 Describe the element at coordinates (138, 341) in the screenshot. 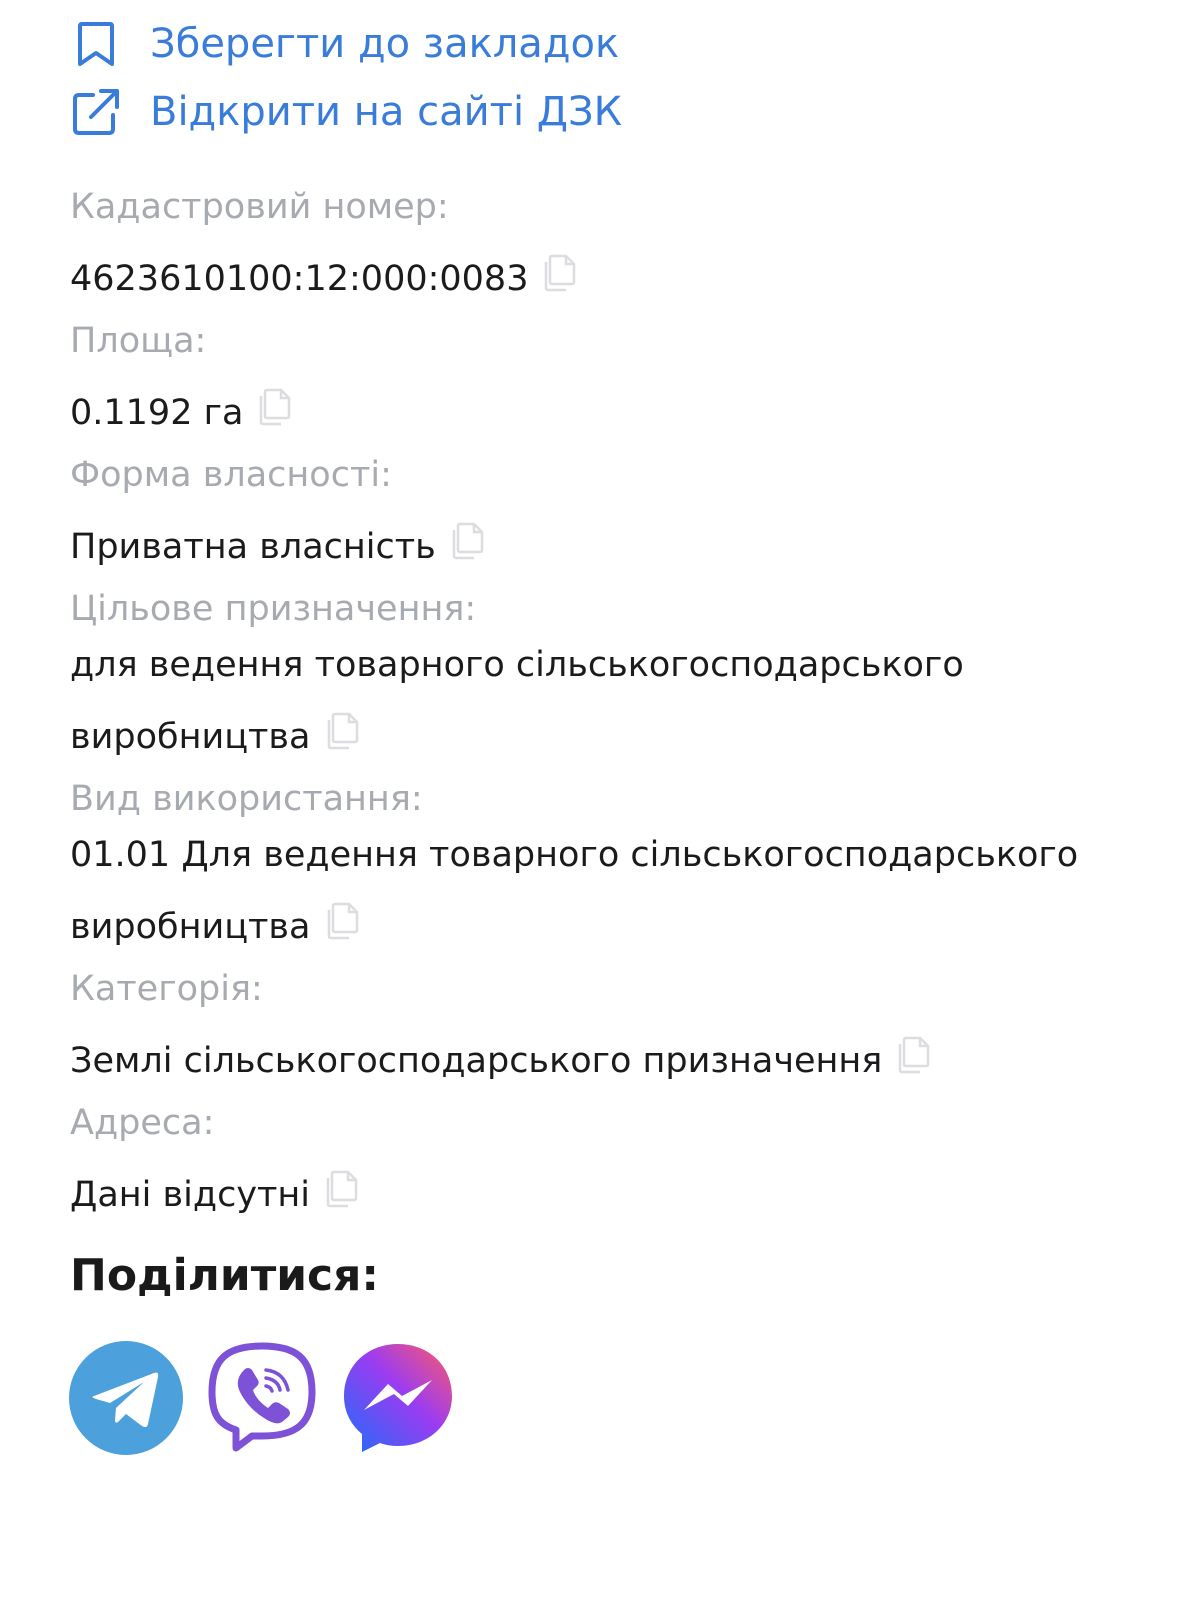

I see `area-label: Площа:` at that location.